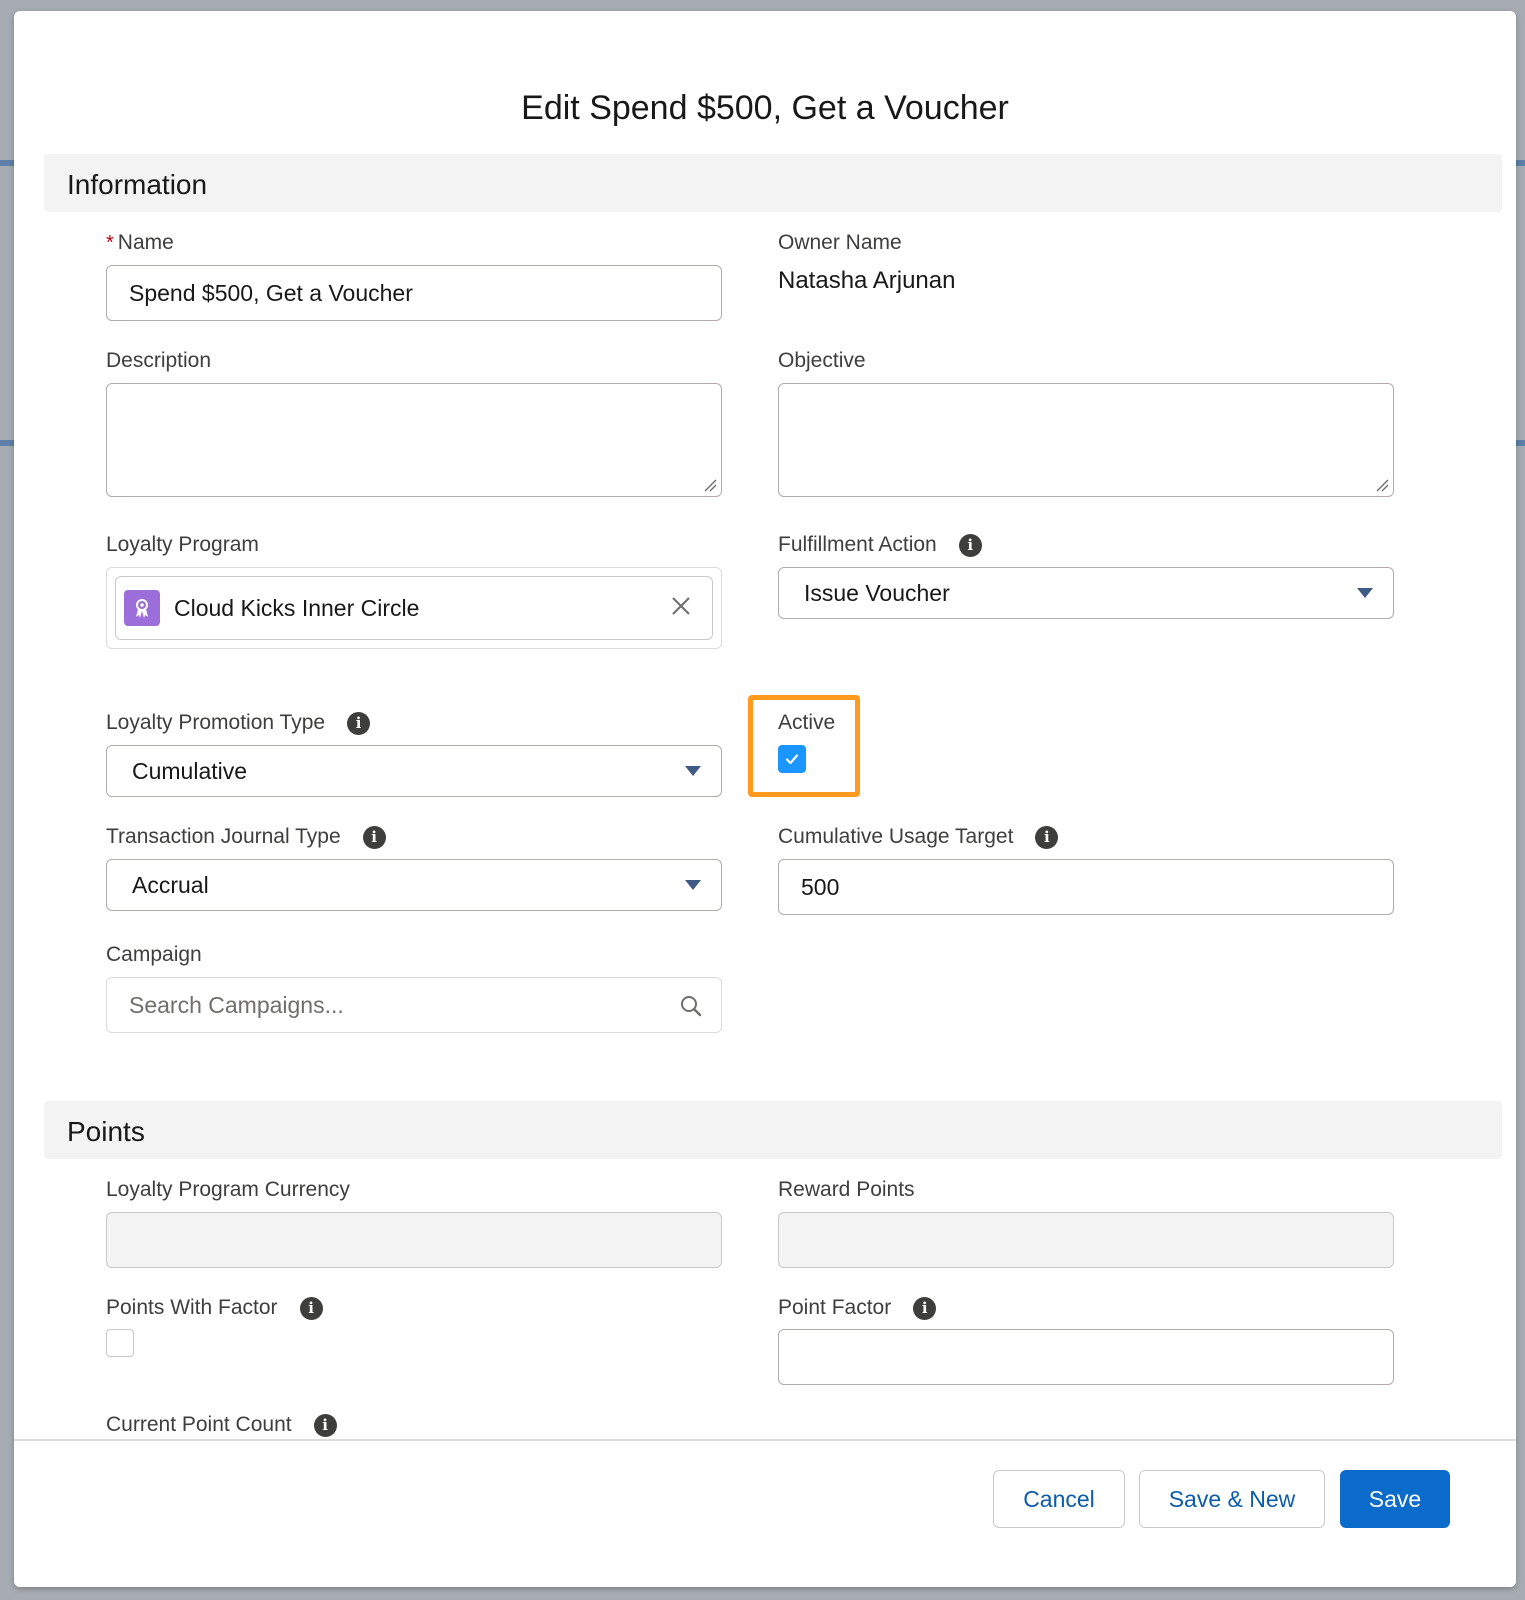 The height and width of the screenshot is (1600, 1525). I want to click on modal-footer: Cancel Save & New Save, so click(765, 1514).